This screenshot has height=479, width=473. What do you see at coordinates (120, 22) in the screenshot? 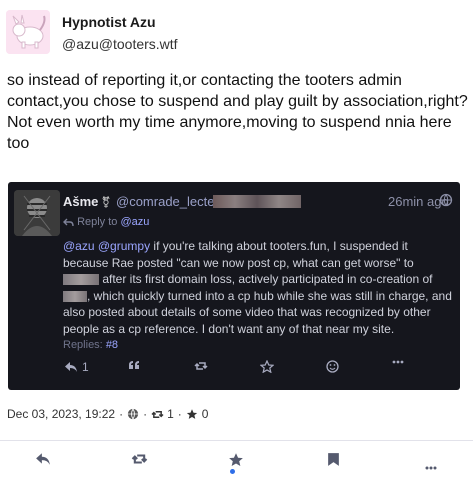
I see `author-display-name: Hypnotist Azu` at bounding box center [120, 22].